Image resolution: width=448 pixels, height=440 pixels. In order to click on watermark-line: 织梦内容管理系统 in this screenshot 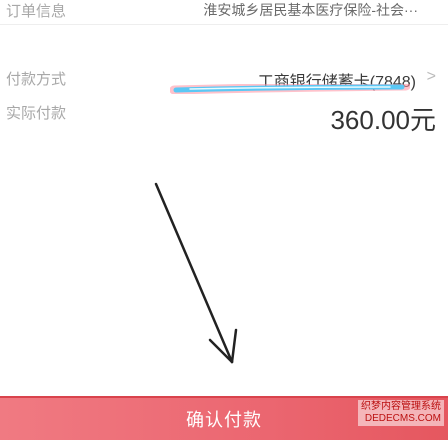, I will do `click(401, 406)`.